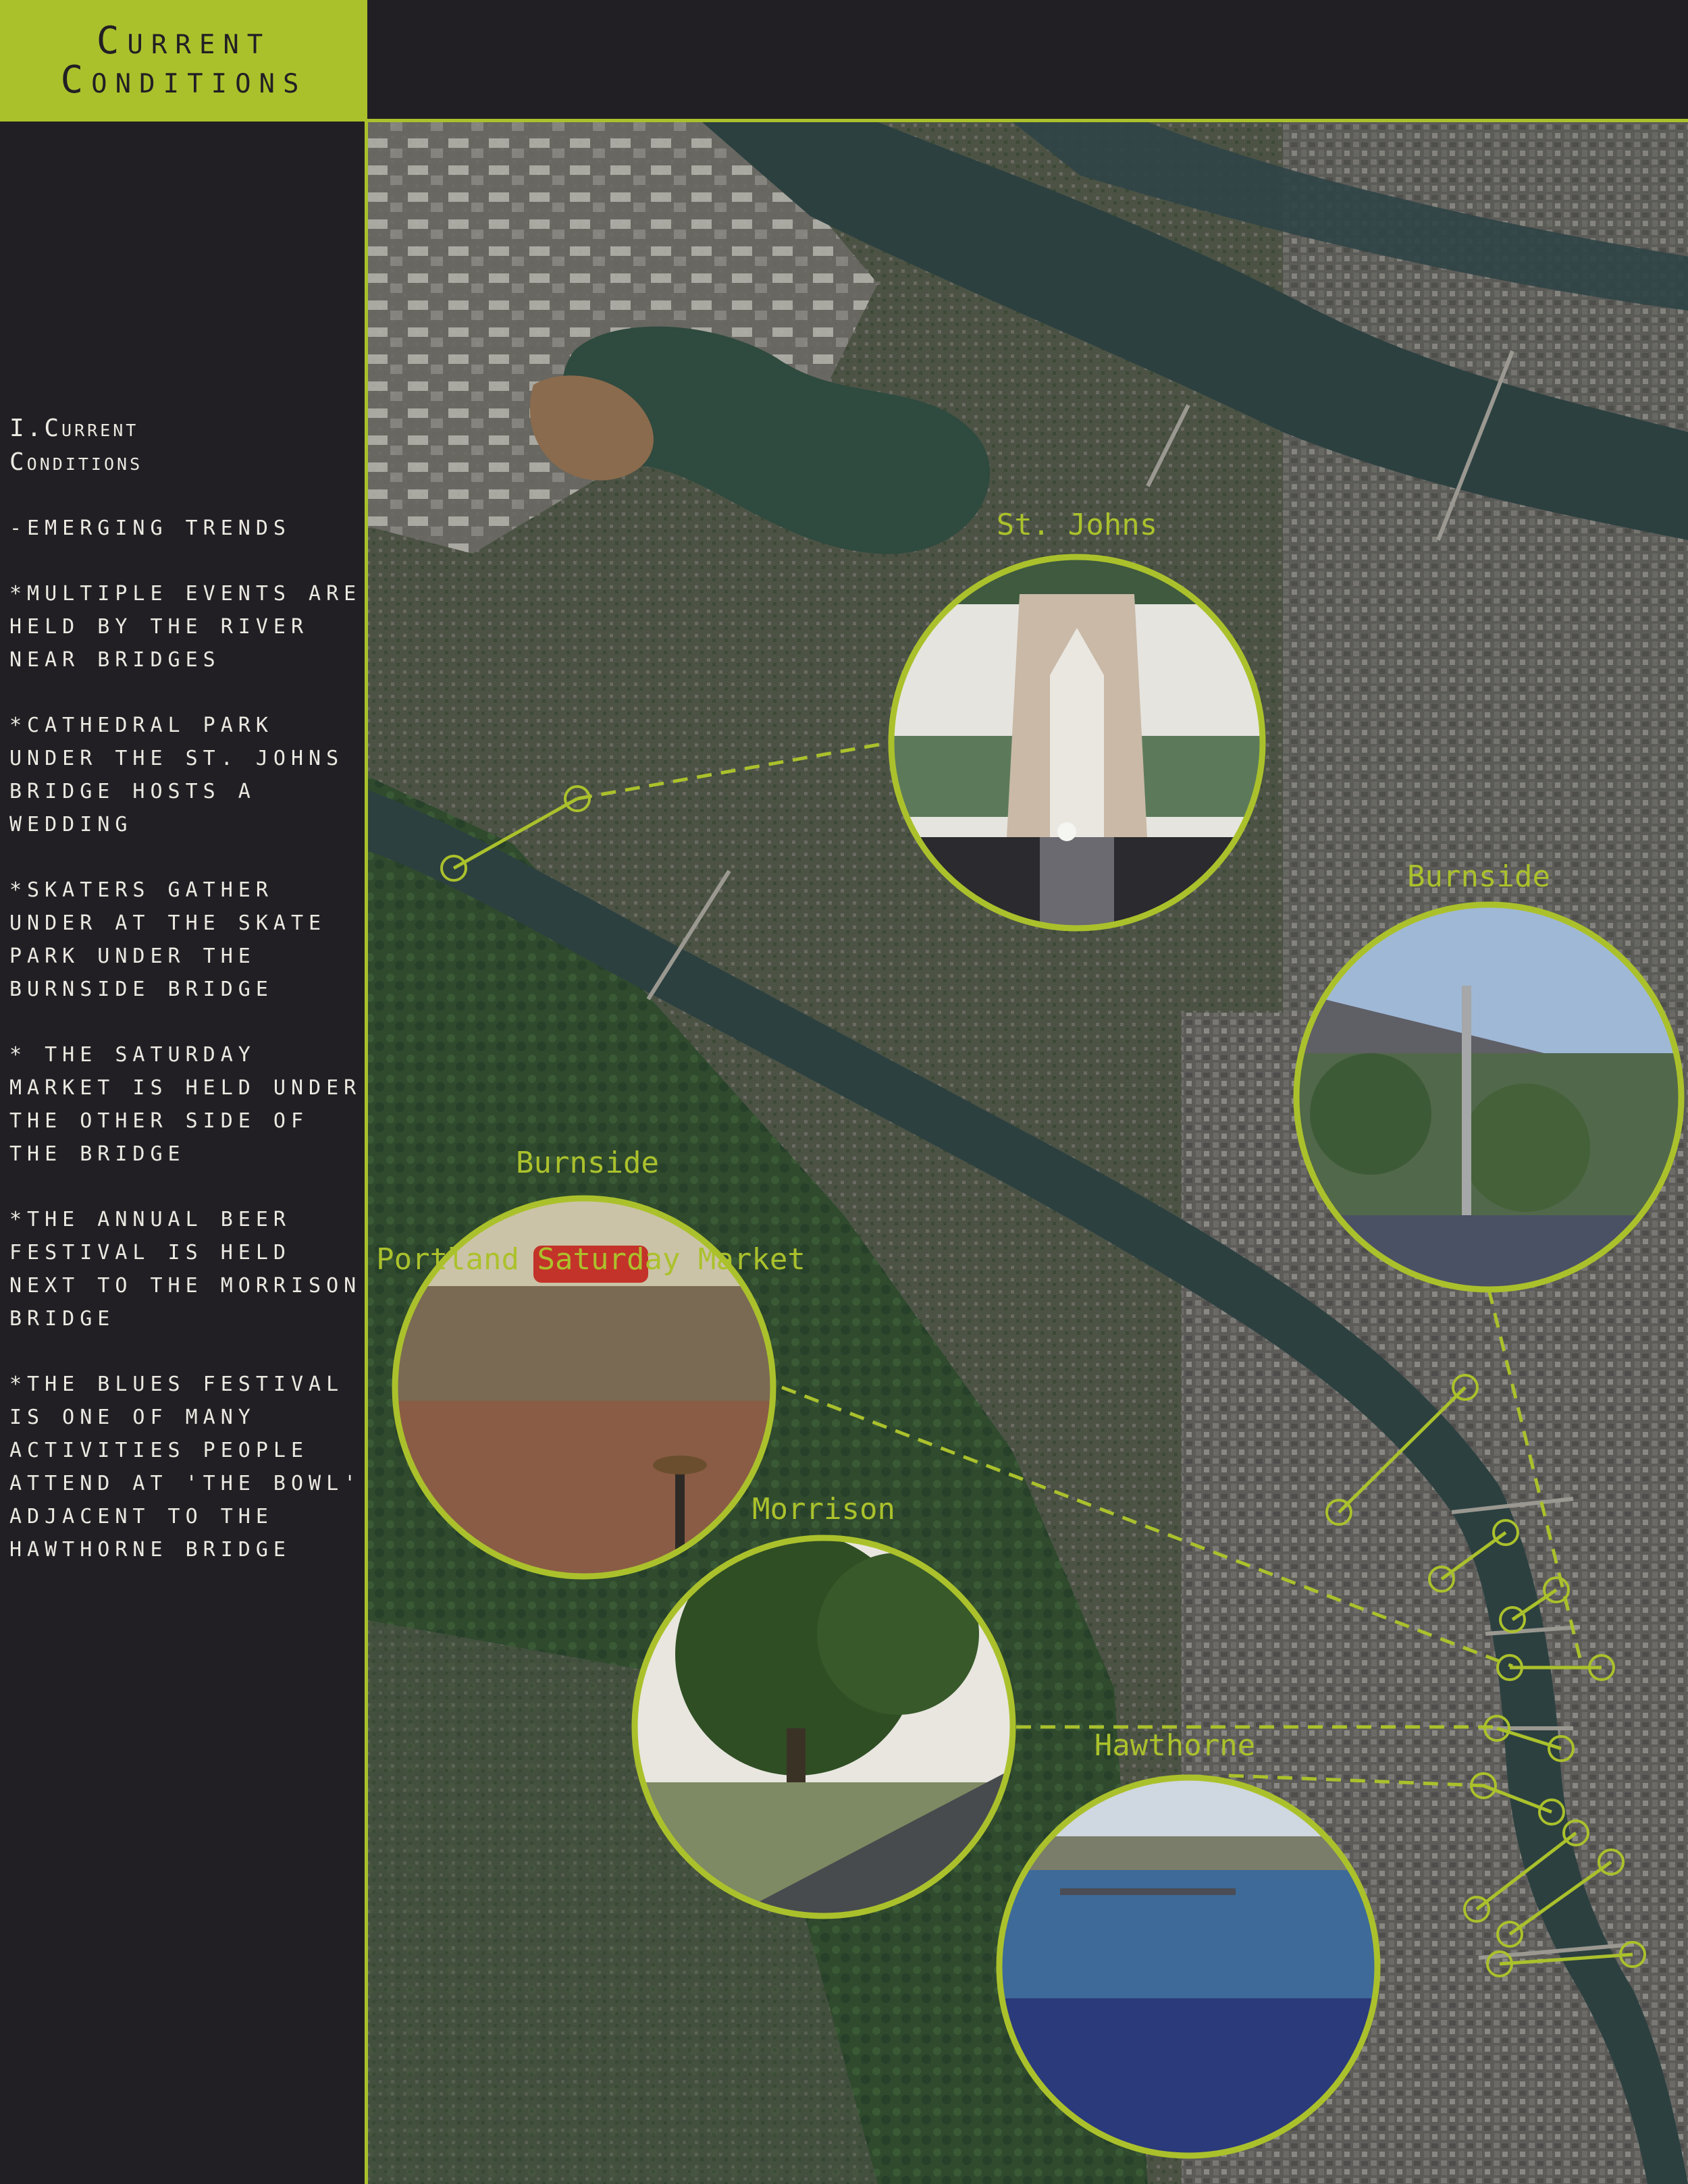 This screenshot has width=1688, height=2184. I want to click on photo-burnside-skatepark, so click(1489, 1097).